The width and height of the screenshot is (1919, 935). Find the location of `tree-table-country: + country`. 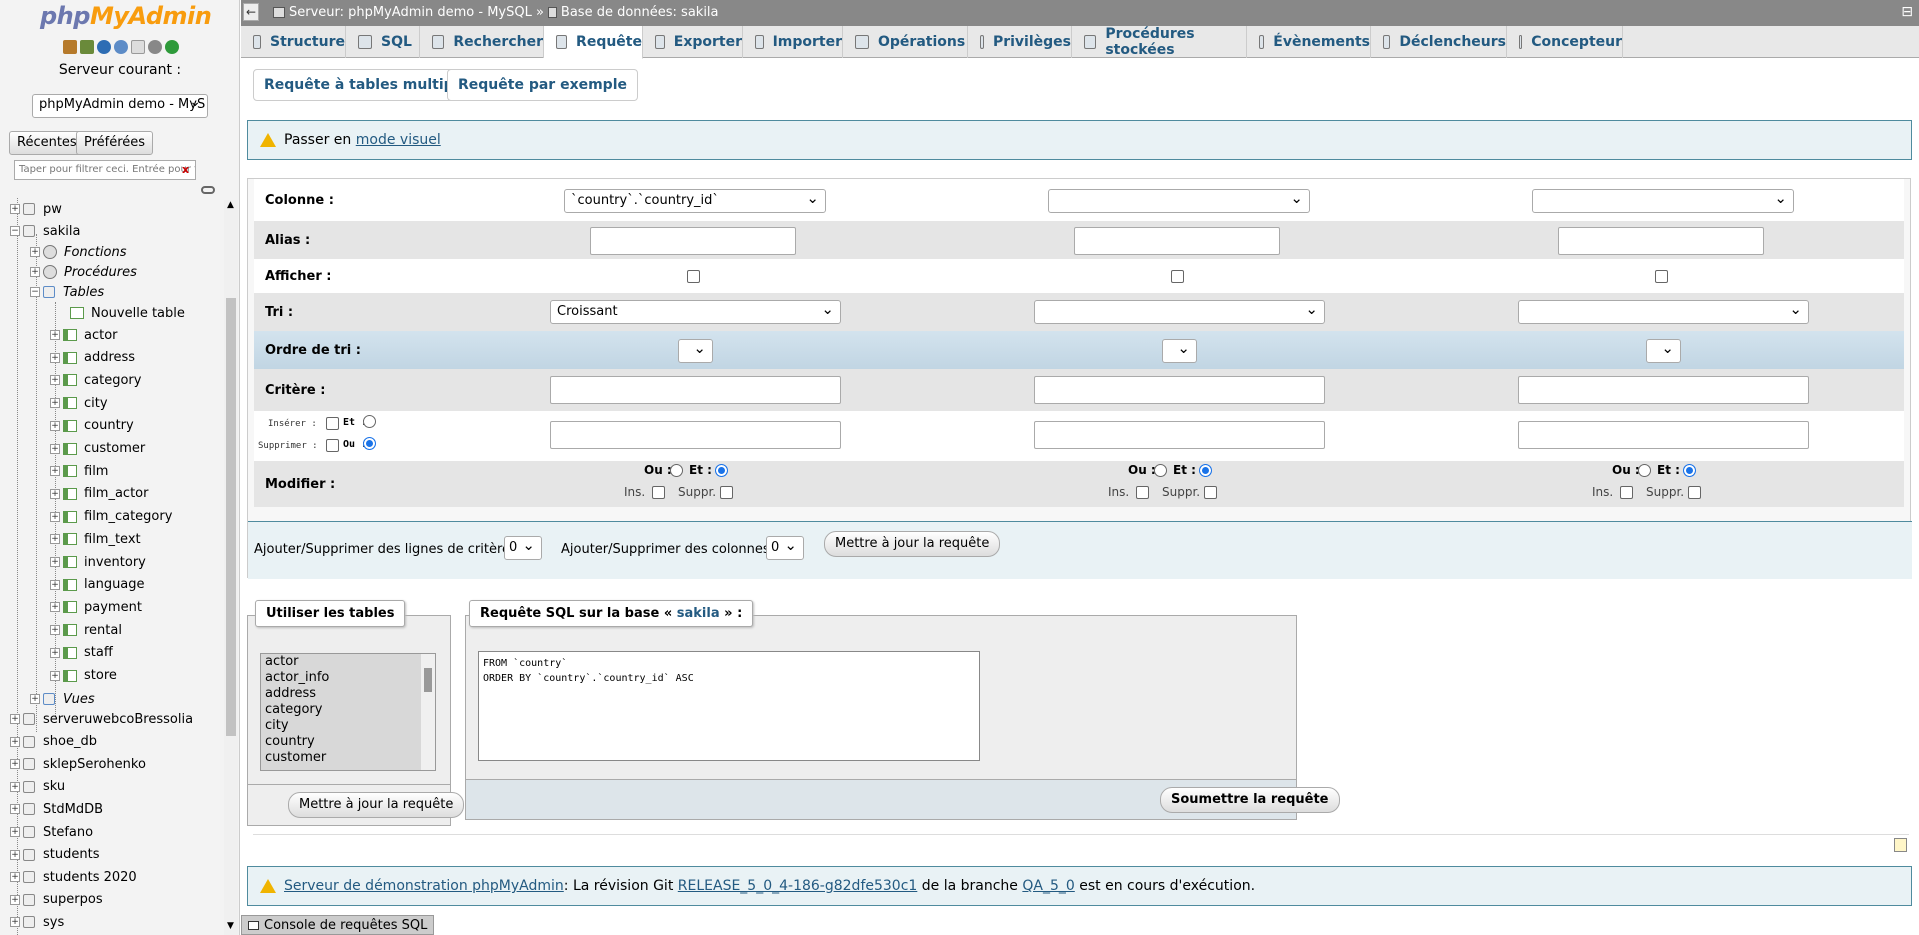

tree-table-country: + country is located at coordinates (92, 426).